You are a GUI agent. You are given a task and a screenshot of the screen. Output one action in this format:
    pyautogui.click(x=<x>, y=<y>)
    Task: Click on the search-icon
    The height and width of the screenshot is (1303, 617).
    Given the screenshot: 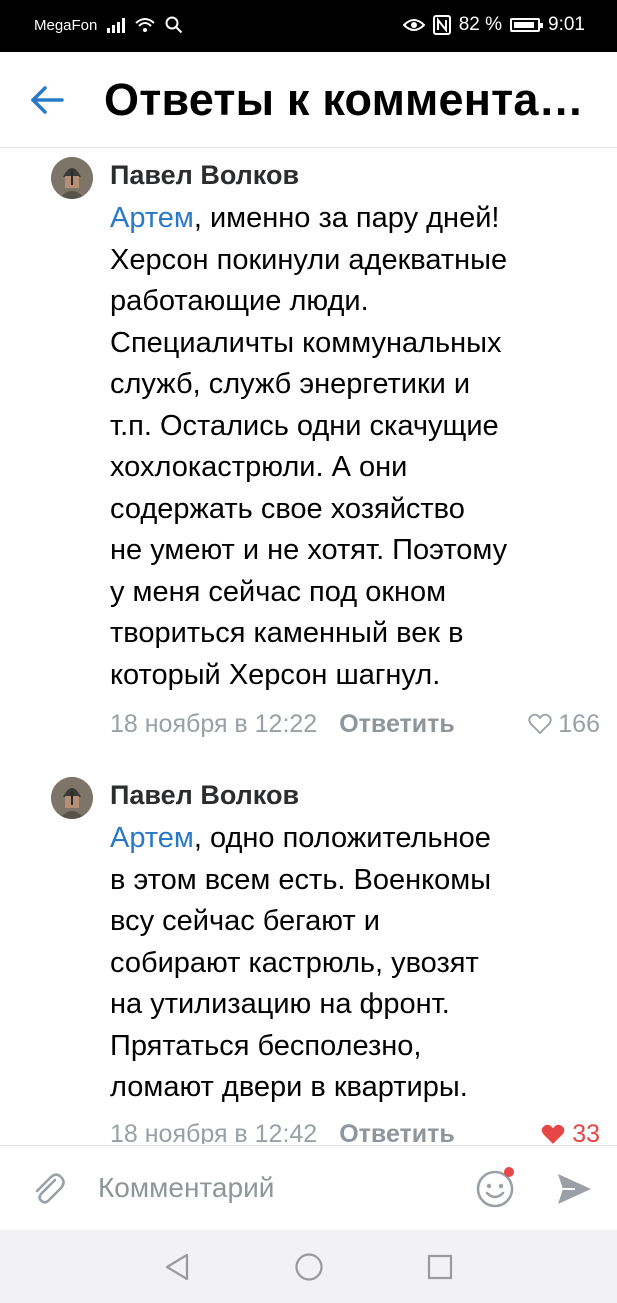 What is the action you would take?
    pyautogui.click(x=174, y=25)
    